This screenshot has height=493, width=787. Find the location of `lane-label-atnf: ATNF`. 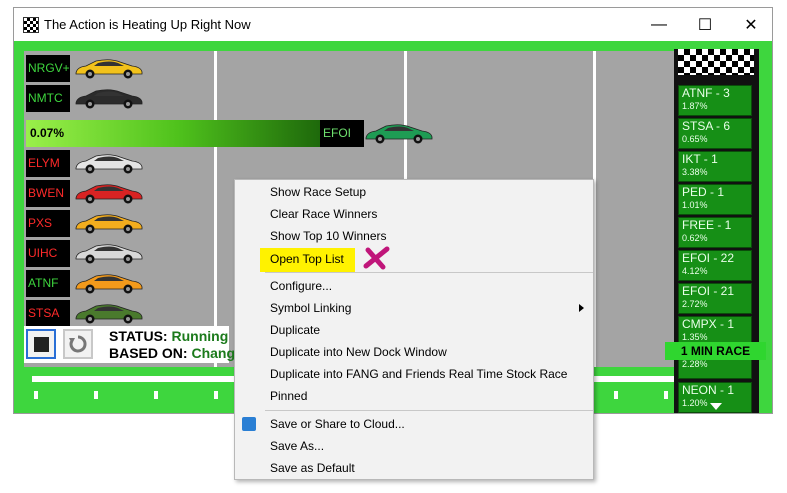

lane-label-atnf: ATNF is located at coordinates (48, 283).